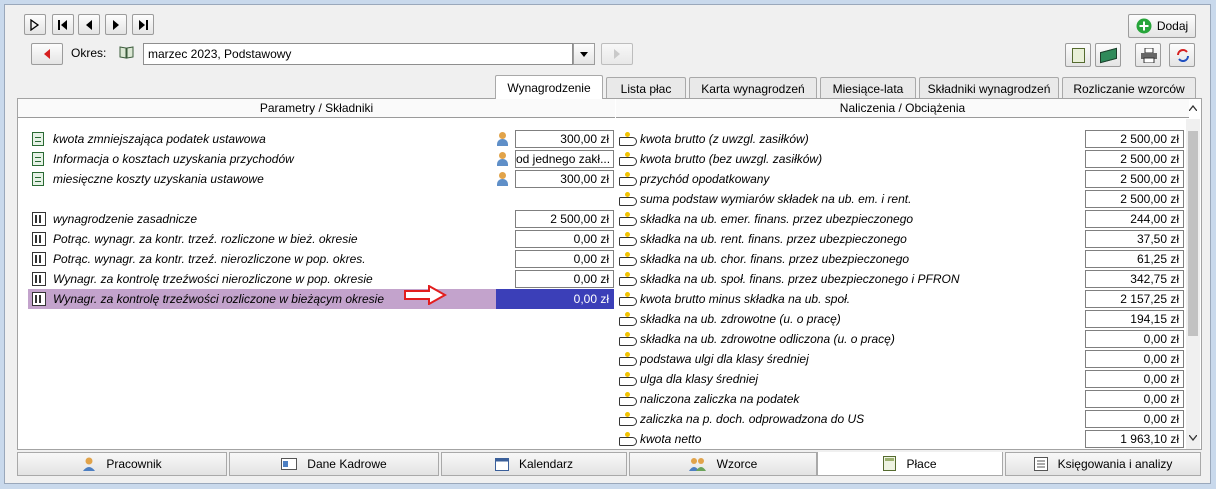 The width and height of the screenshot is (1216, 489). Describe the element at coordinates (1103, 464) in the screenshot. I see `bottom-tab-ksiegowania: Księgowania i analizy` at that location.